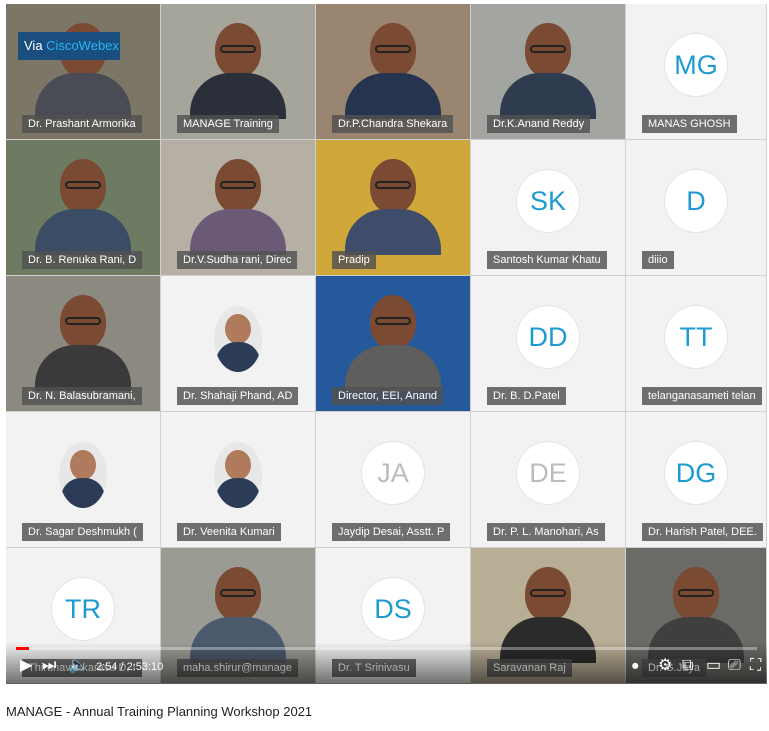 The width and height of the screenshot is (769, 731). What do you see at coordinates (83, 72) in the screenshot?
I see `participant-tile: Dr. Prashant Armorika` at bounding box center [83, 72].